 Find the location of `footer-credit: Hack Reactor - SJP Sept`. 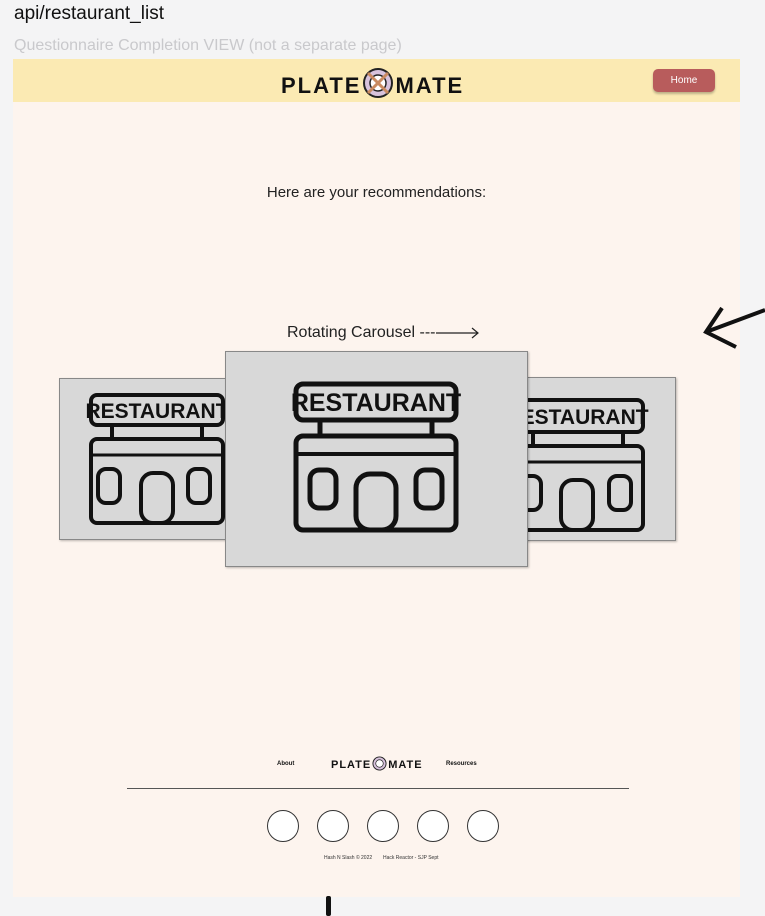

footer-credit: Hack Reactor - SJP Sept is located at coordinates (411, 858).